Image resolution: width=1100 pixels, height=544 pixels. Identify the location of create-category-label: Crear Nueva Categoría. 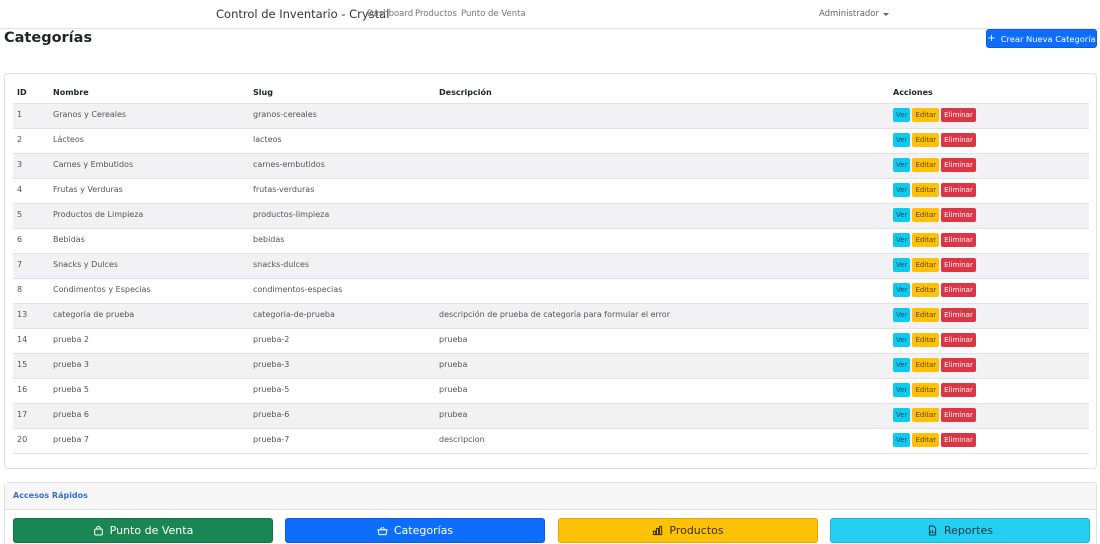
(1048, 38).